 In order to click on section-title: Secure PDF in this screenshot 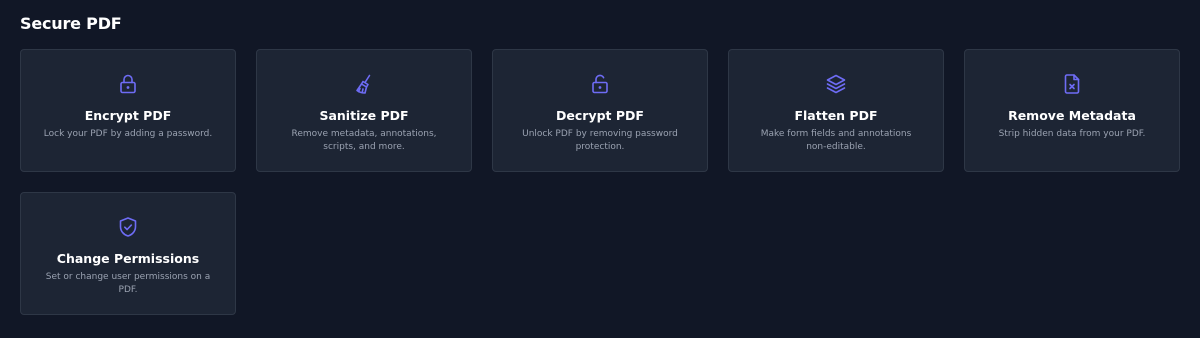, I will do `click(71, 23)`.